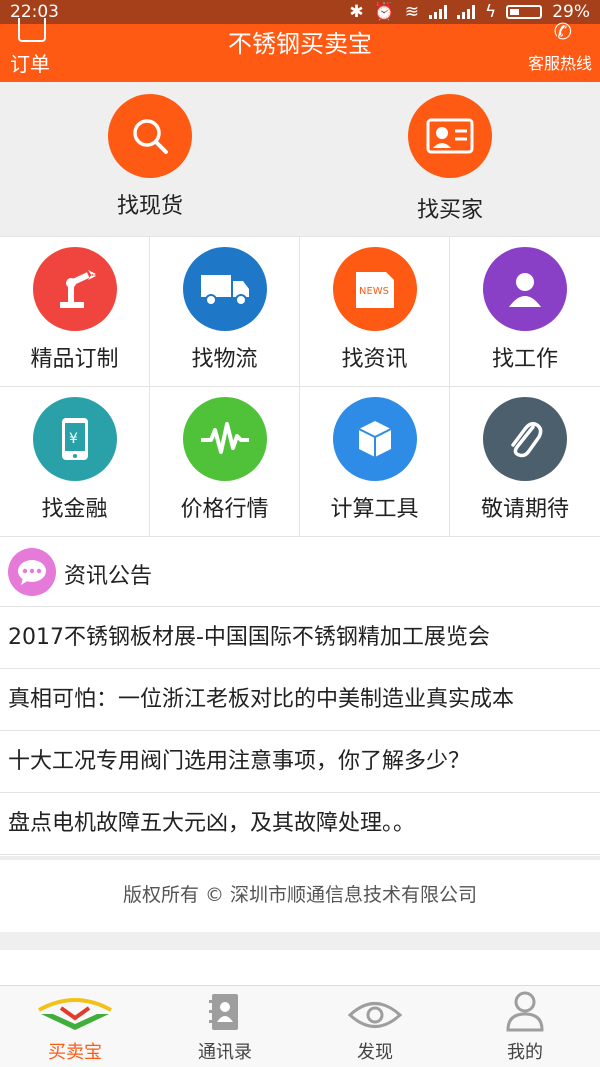  What do you see at coordinates (560, 62) in the screenshot?
I see `hotline-button: 客服热线` at bounding box center [560, 62].